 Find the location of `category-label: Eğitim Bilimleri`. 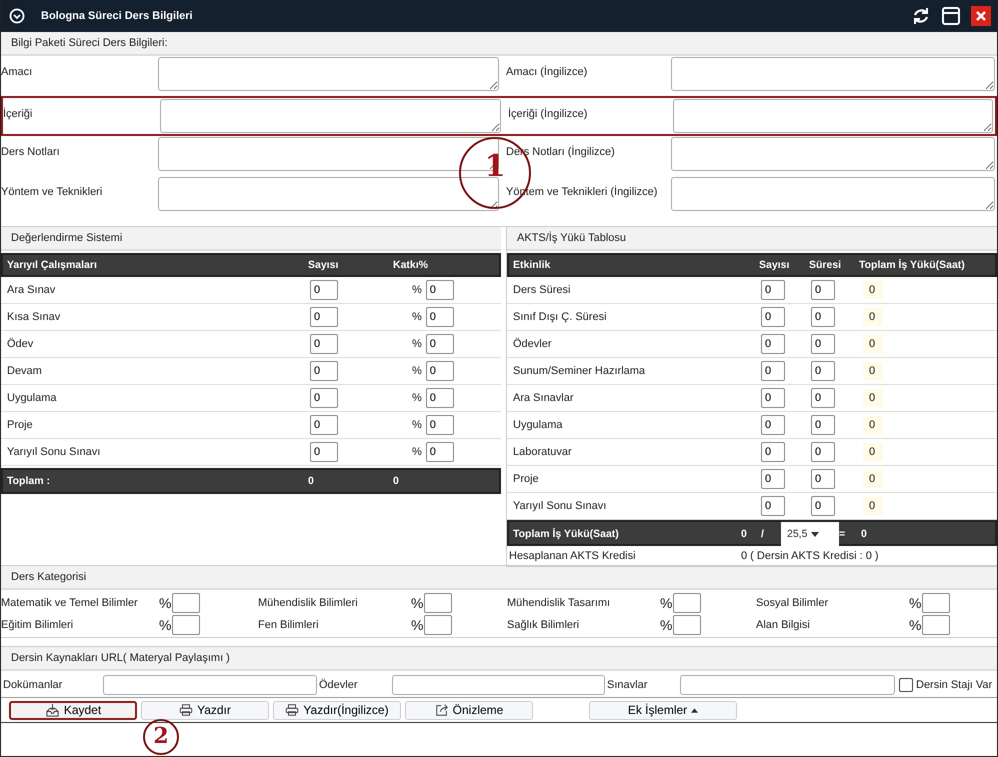

category-label: Eğitim Bilimleri is located at coordinates (37, 625).